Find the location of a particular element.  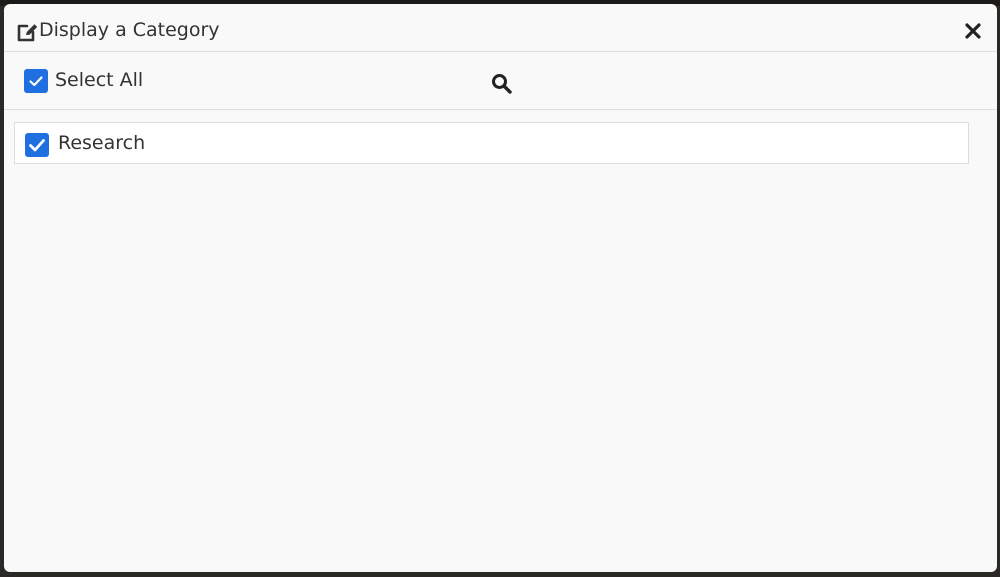

category-list: Research is located at coordinates (491, 143).